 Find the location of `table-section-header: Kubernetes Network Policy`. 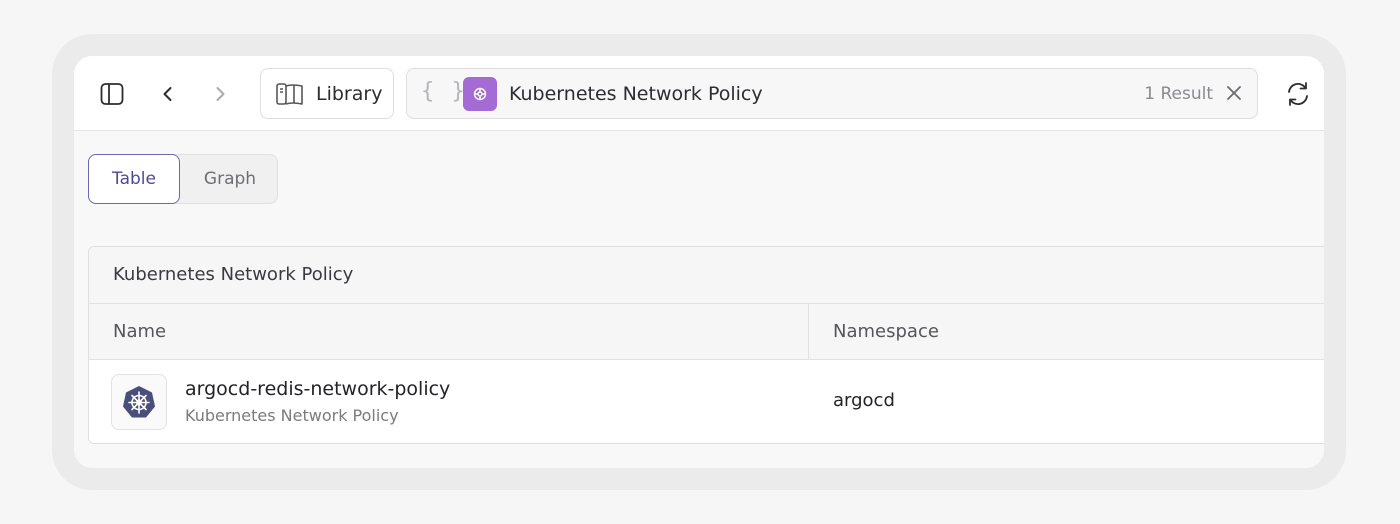

table-section-header: Kubernetes Network Policy is located at coordinates (706, 275).